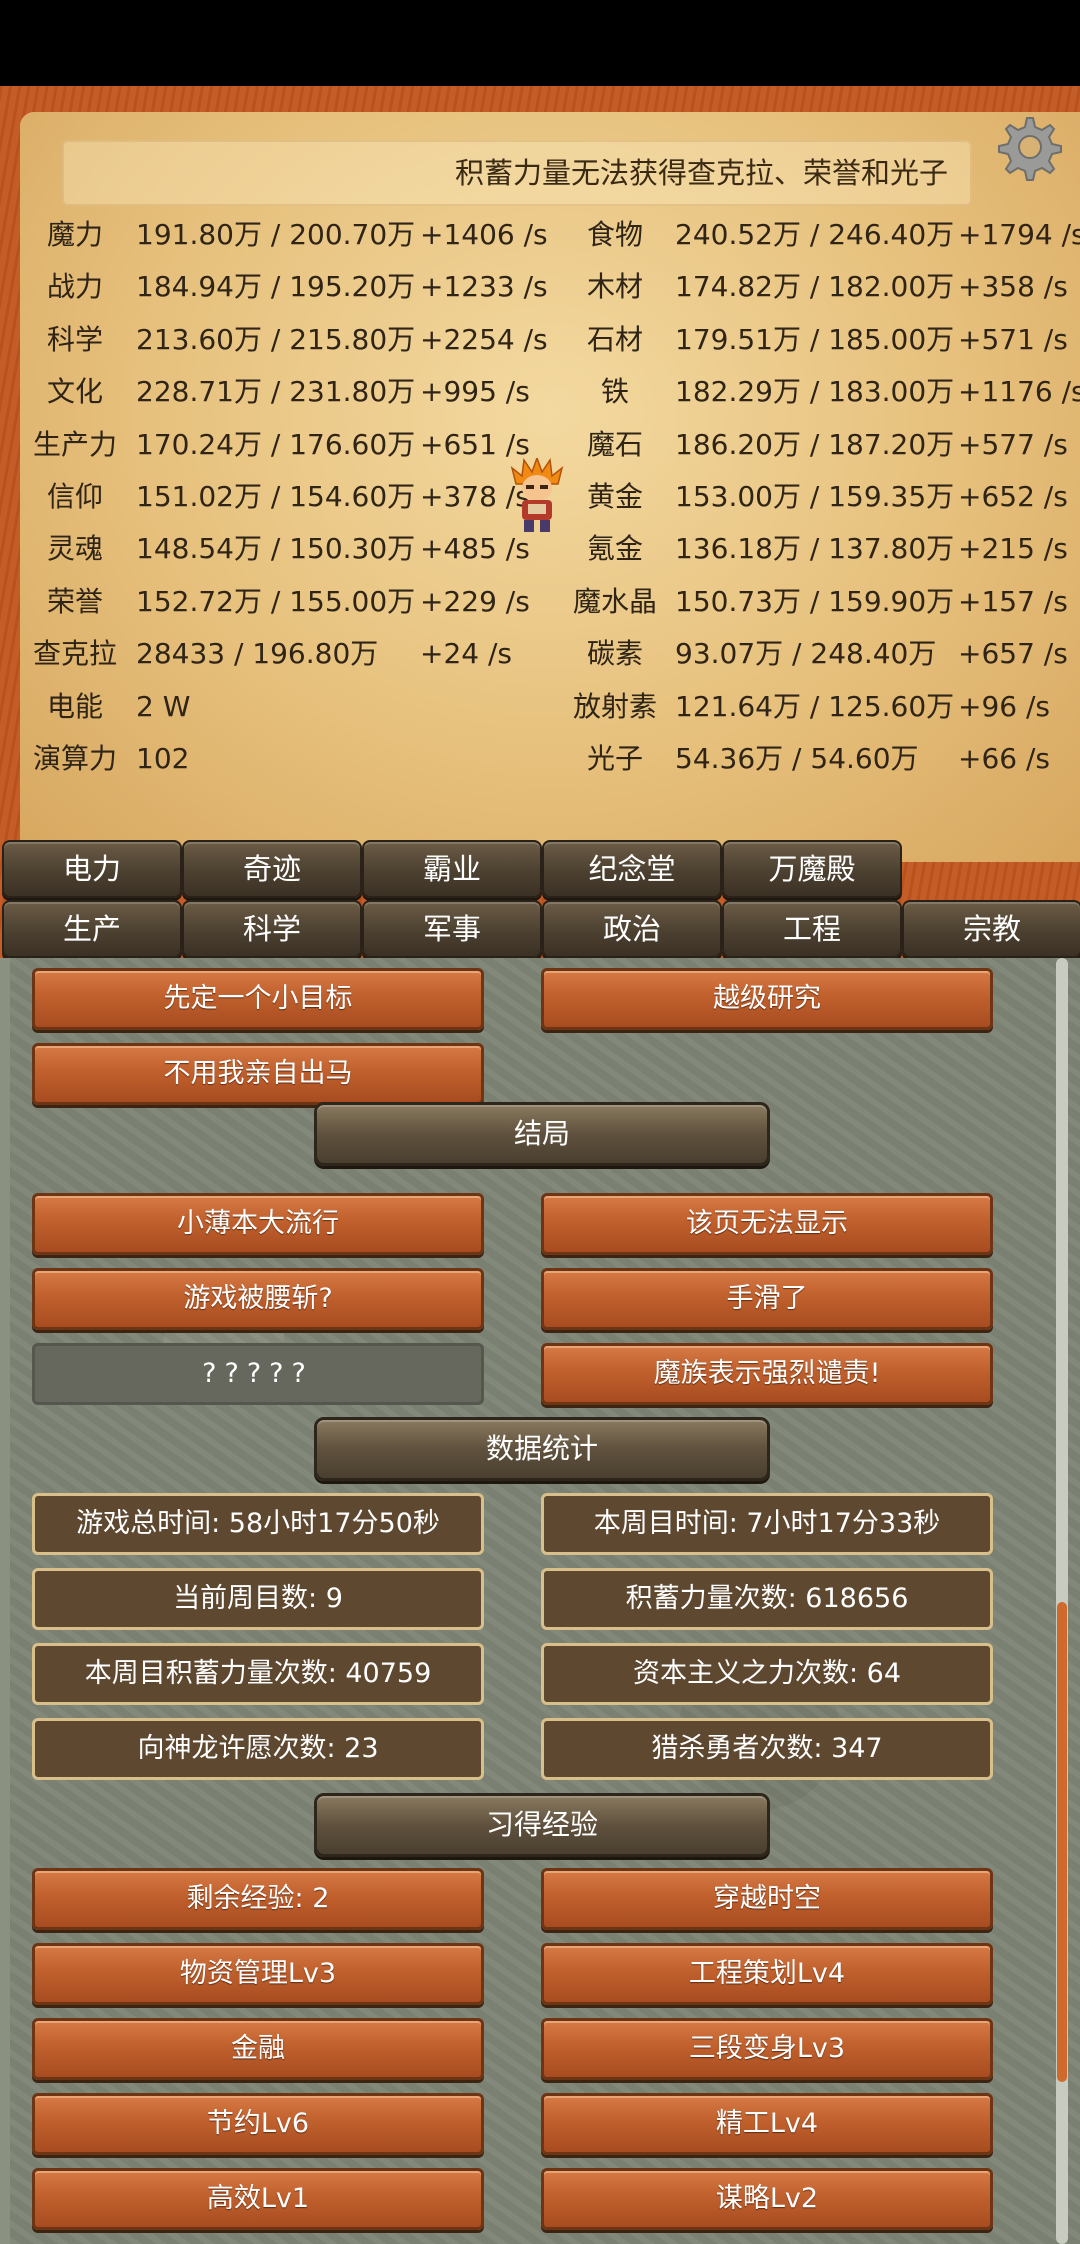 The height and width of the screenshot is (2244, 1080). Describe the element at coordinates (276, 391) in the screenshot. I see `resource-value: 228.71万 / 231.80万` at that location.